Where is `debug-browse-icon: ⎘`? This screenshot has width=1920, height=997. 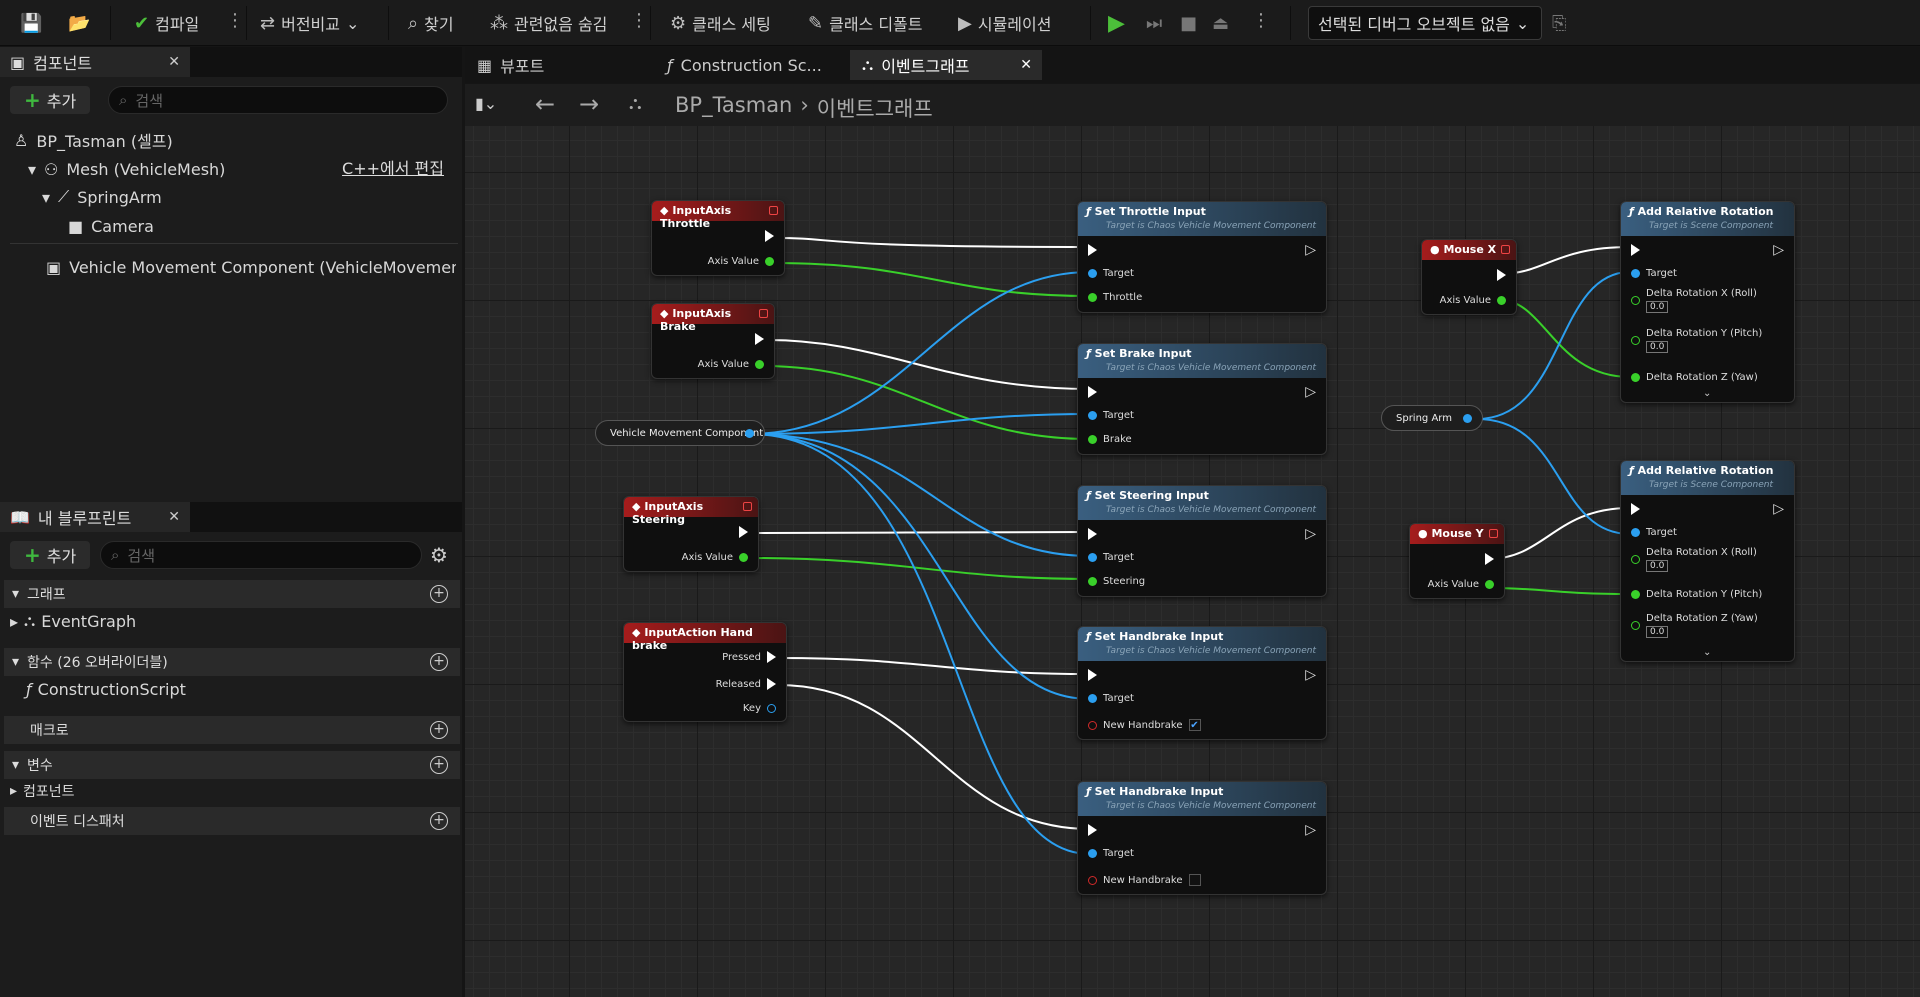
debug-browse-icon: ⎘ is located at coordinates (1559, 23).